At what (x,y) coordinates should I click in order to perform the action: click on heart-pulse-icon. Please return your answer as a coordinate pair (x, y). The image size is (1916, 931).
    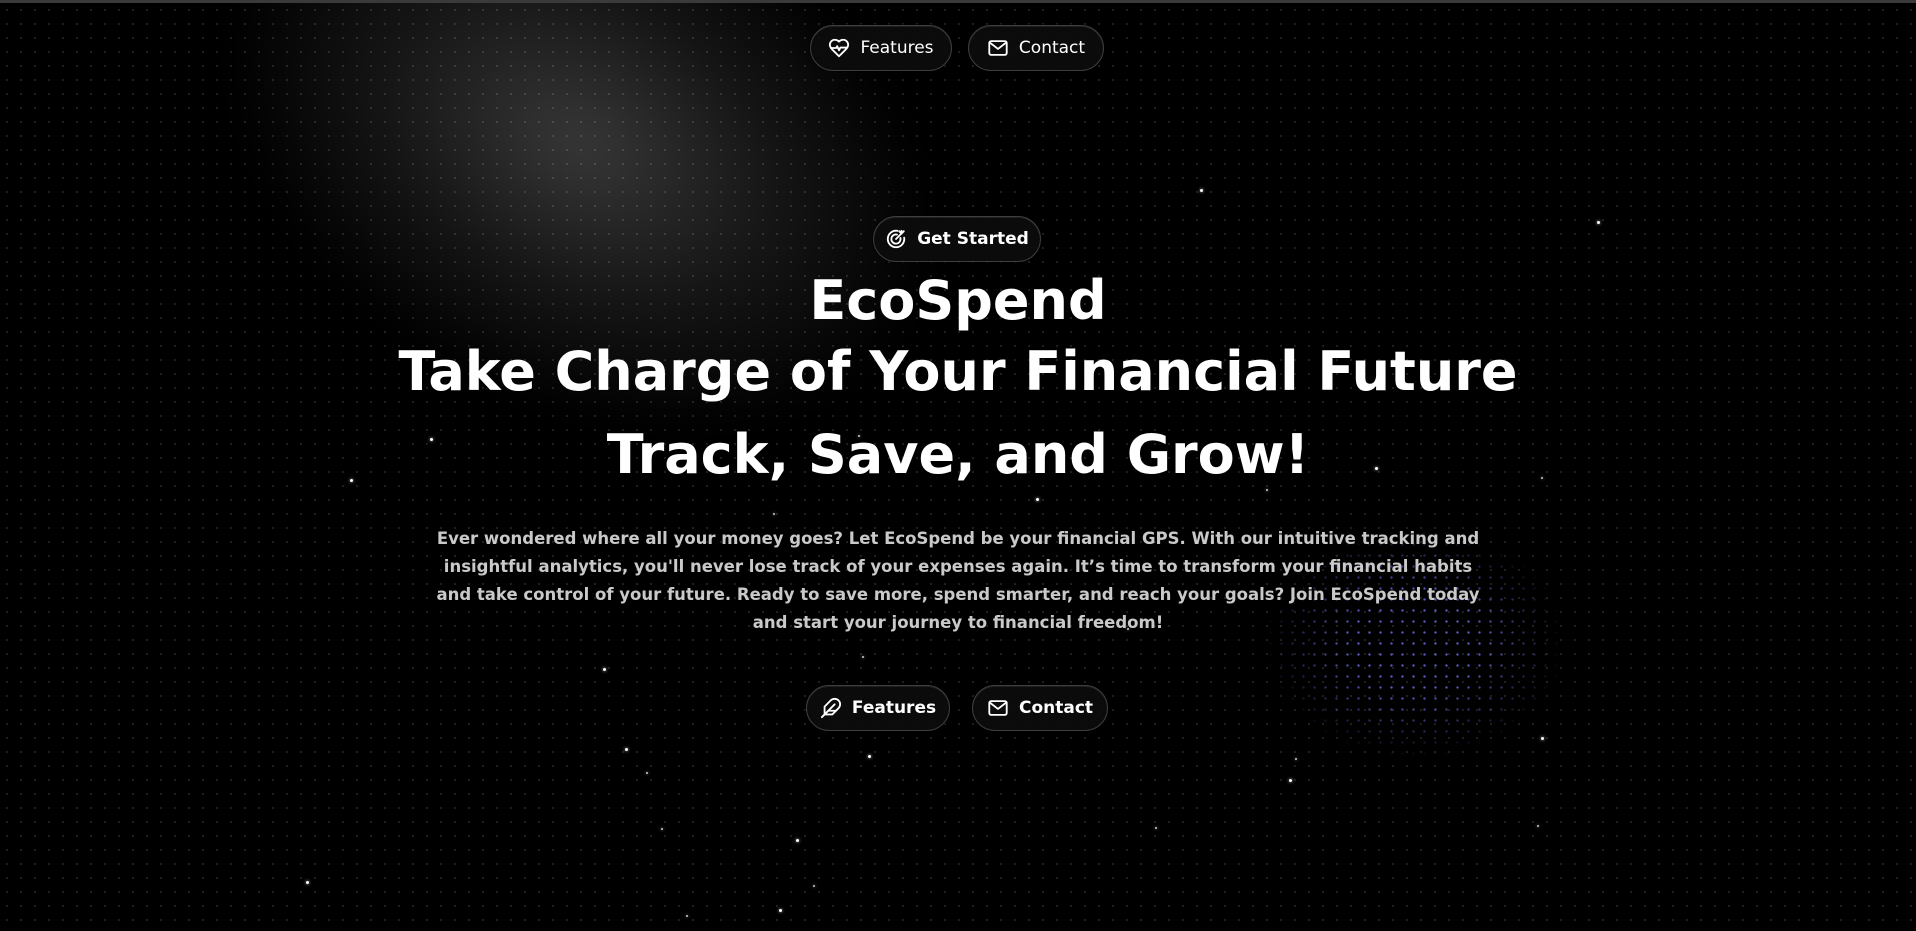
    Looking at the image, I should click on (839, 48).